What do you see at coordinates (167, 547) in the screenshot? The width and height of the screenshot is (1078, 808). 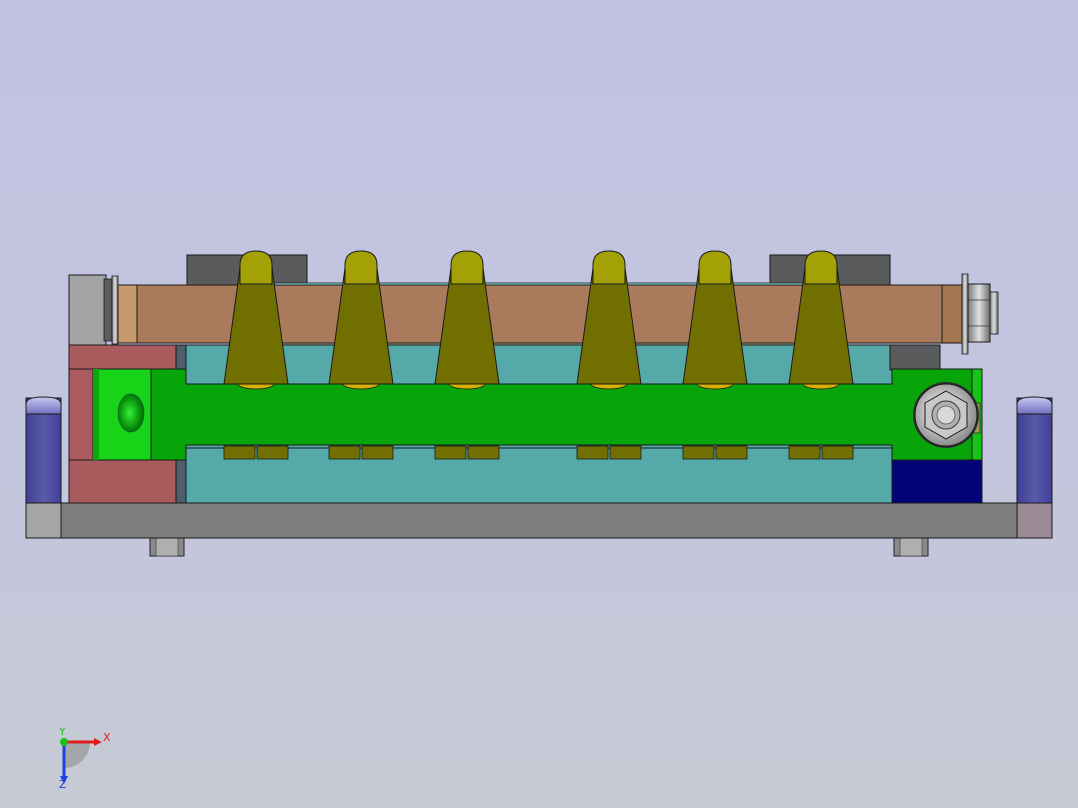 I see `mounting-foot-left` at bounding box center [167, 547].